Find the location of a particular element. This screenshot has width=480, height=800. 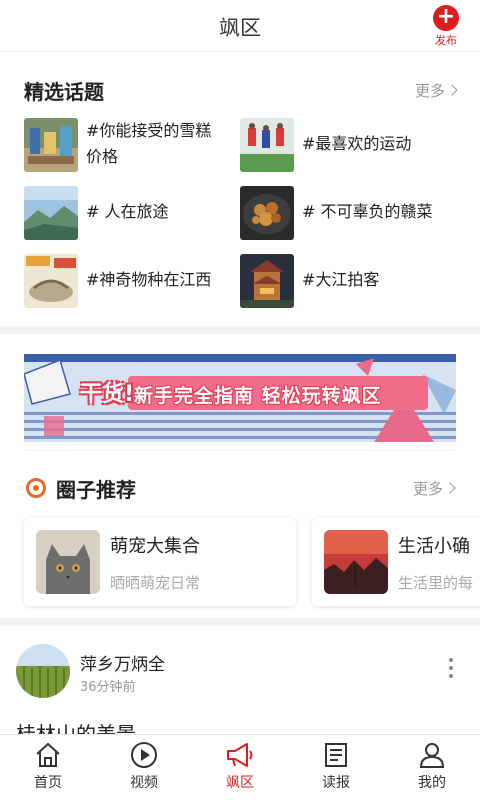

post-timestamp: 36分钟前 is located at coordinates (108, 687).